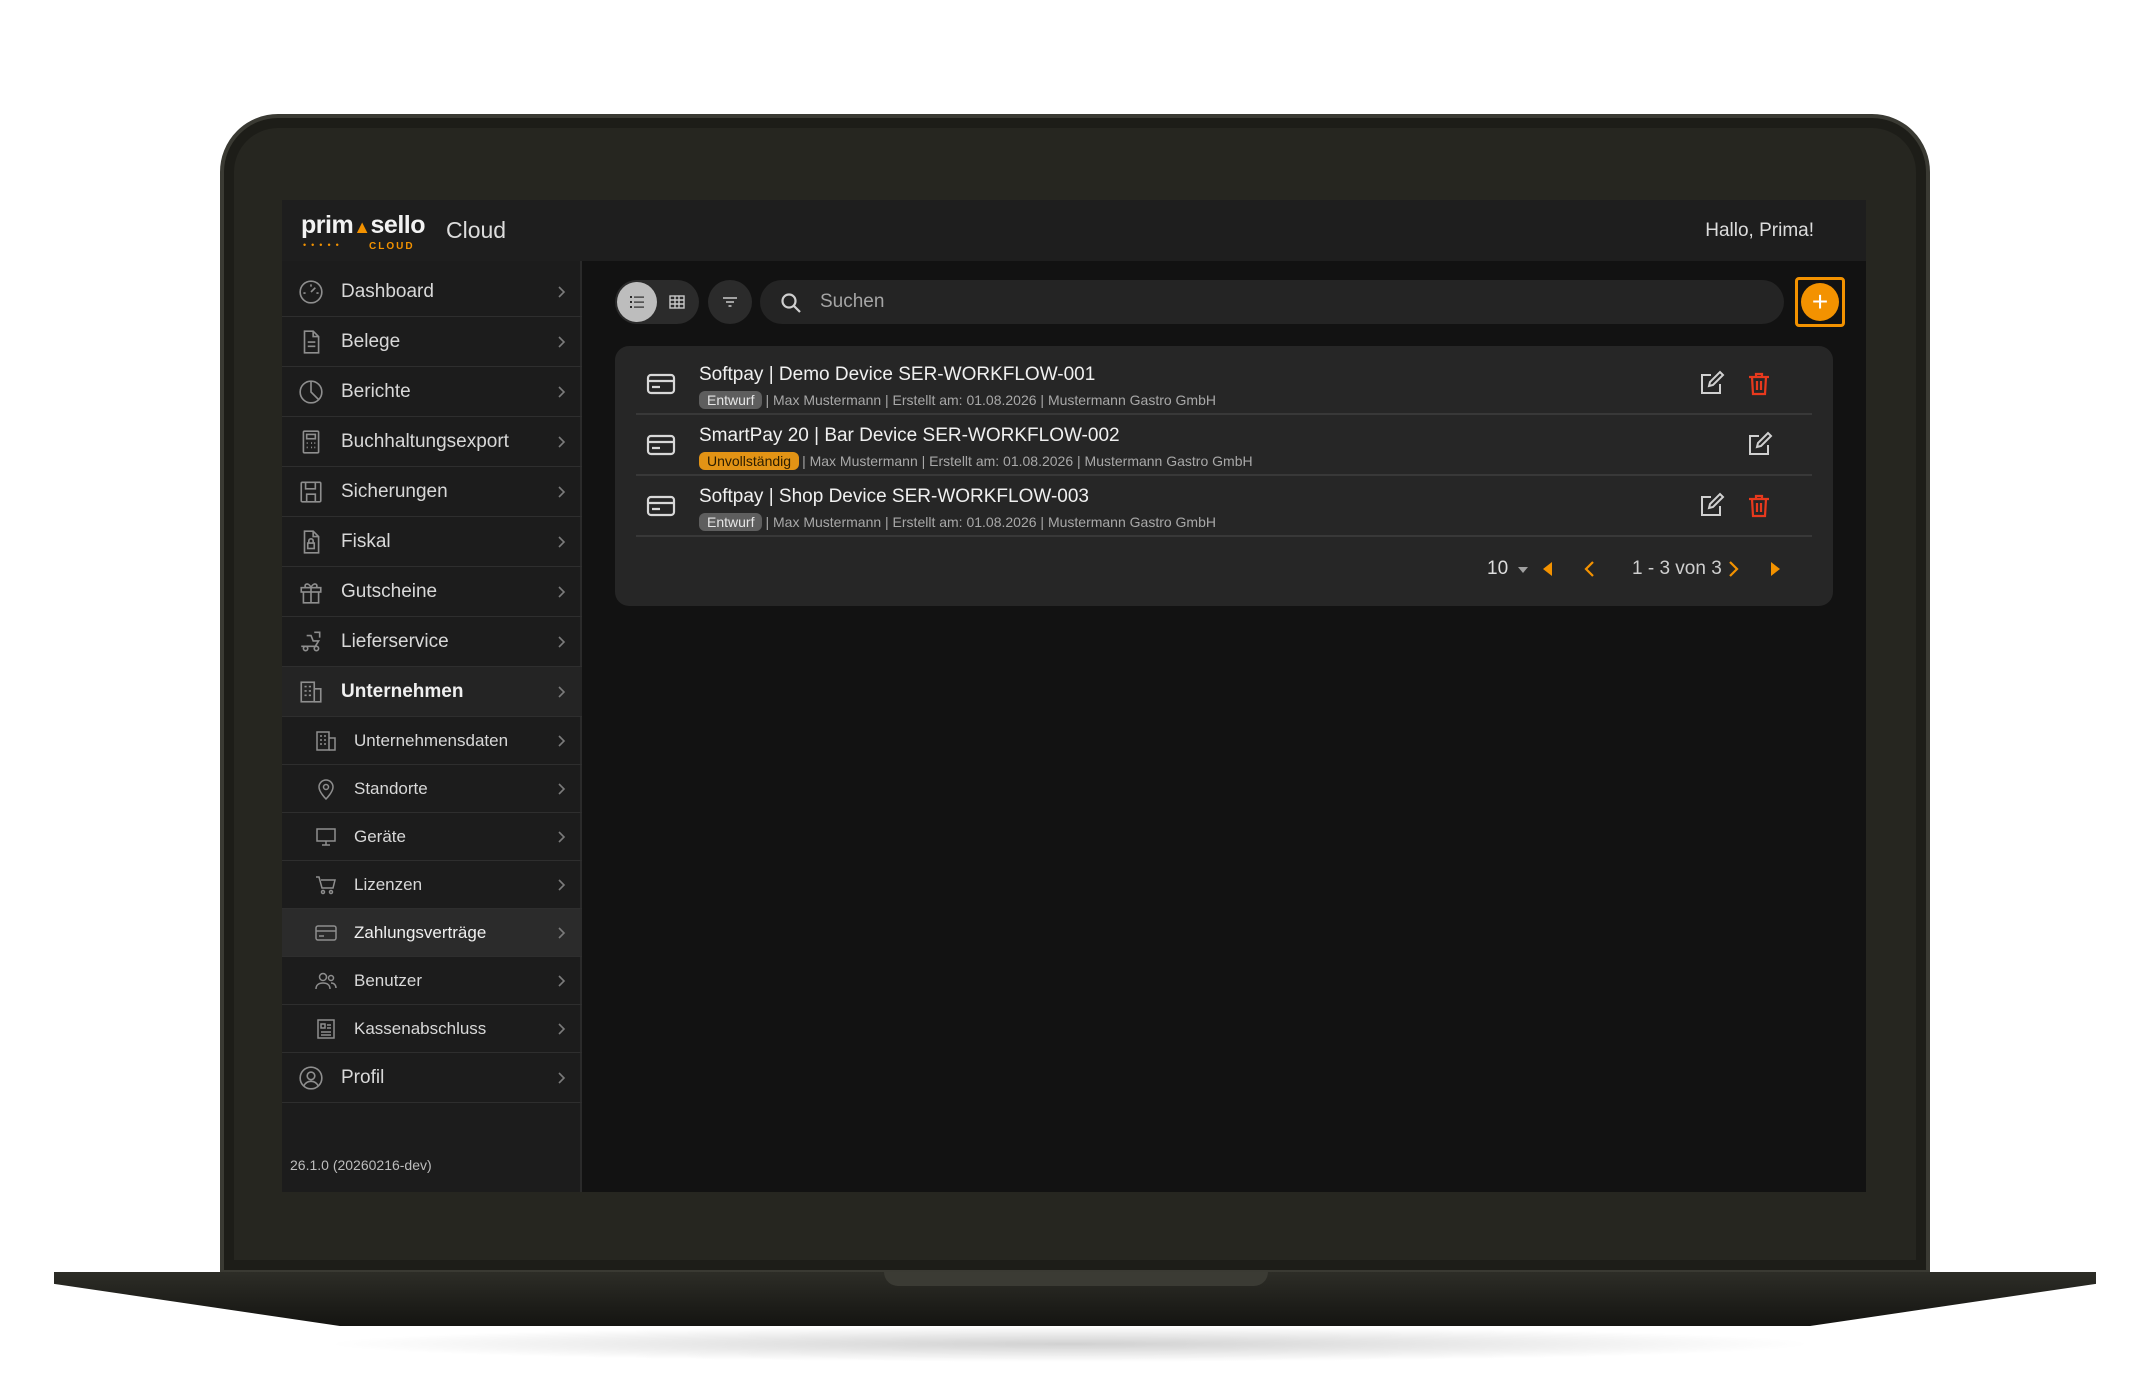  I want to click on pagination: 10 1 - 3 von 3, so click(1224, 569).